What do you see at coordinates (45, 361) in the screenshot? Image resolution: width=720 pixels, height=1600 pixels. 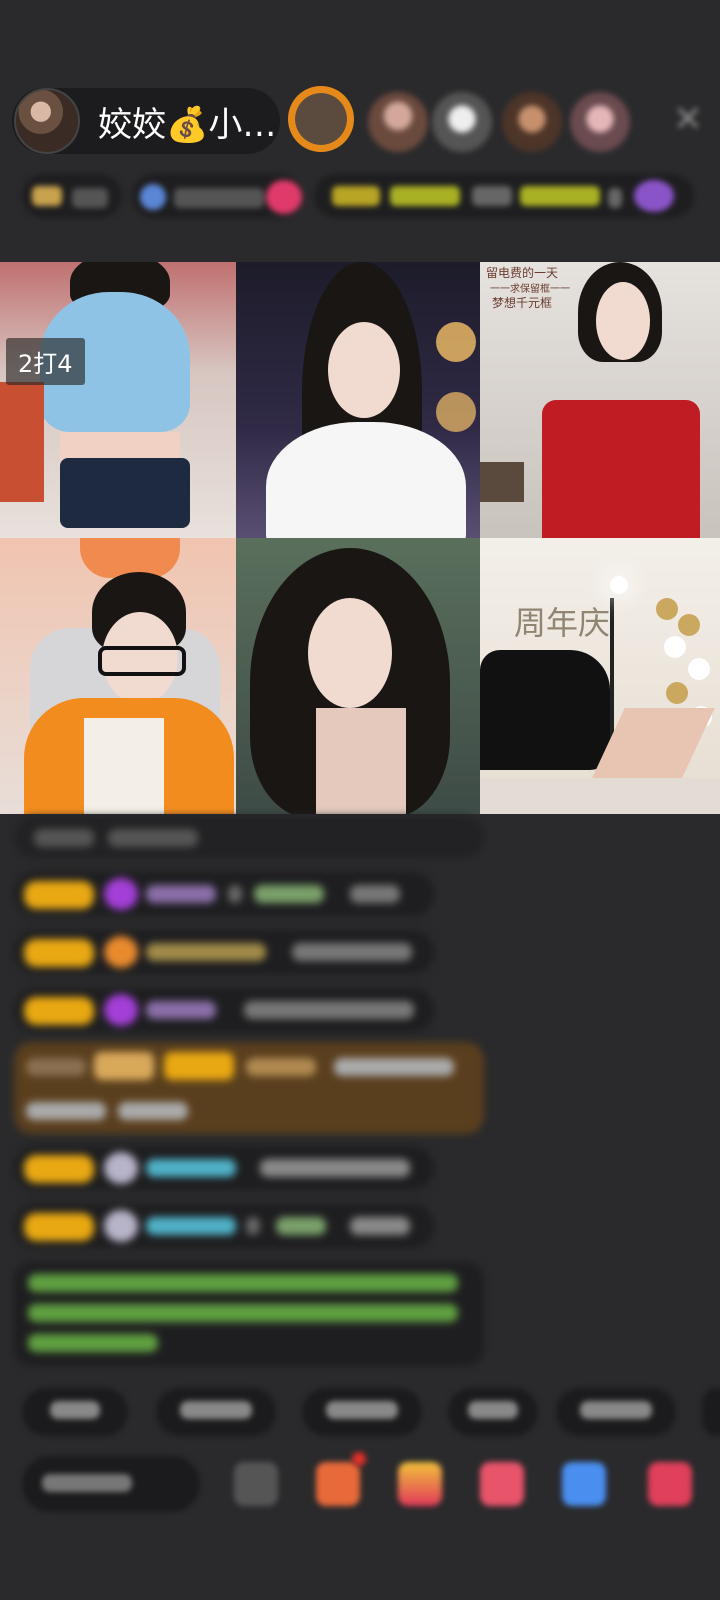 I see `match-badge: 2打4` at bounding box center [45, 361].